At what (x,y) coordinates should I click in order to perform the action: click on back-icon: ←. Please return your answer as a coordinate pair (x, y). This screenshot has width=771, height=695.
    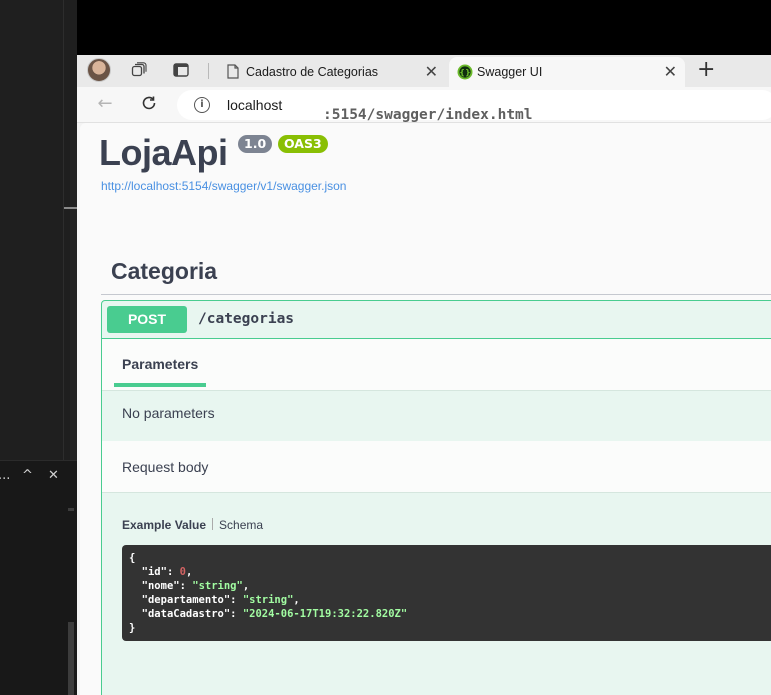
    Looking at the image, I should click on (105, 104).